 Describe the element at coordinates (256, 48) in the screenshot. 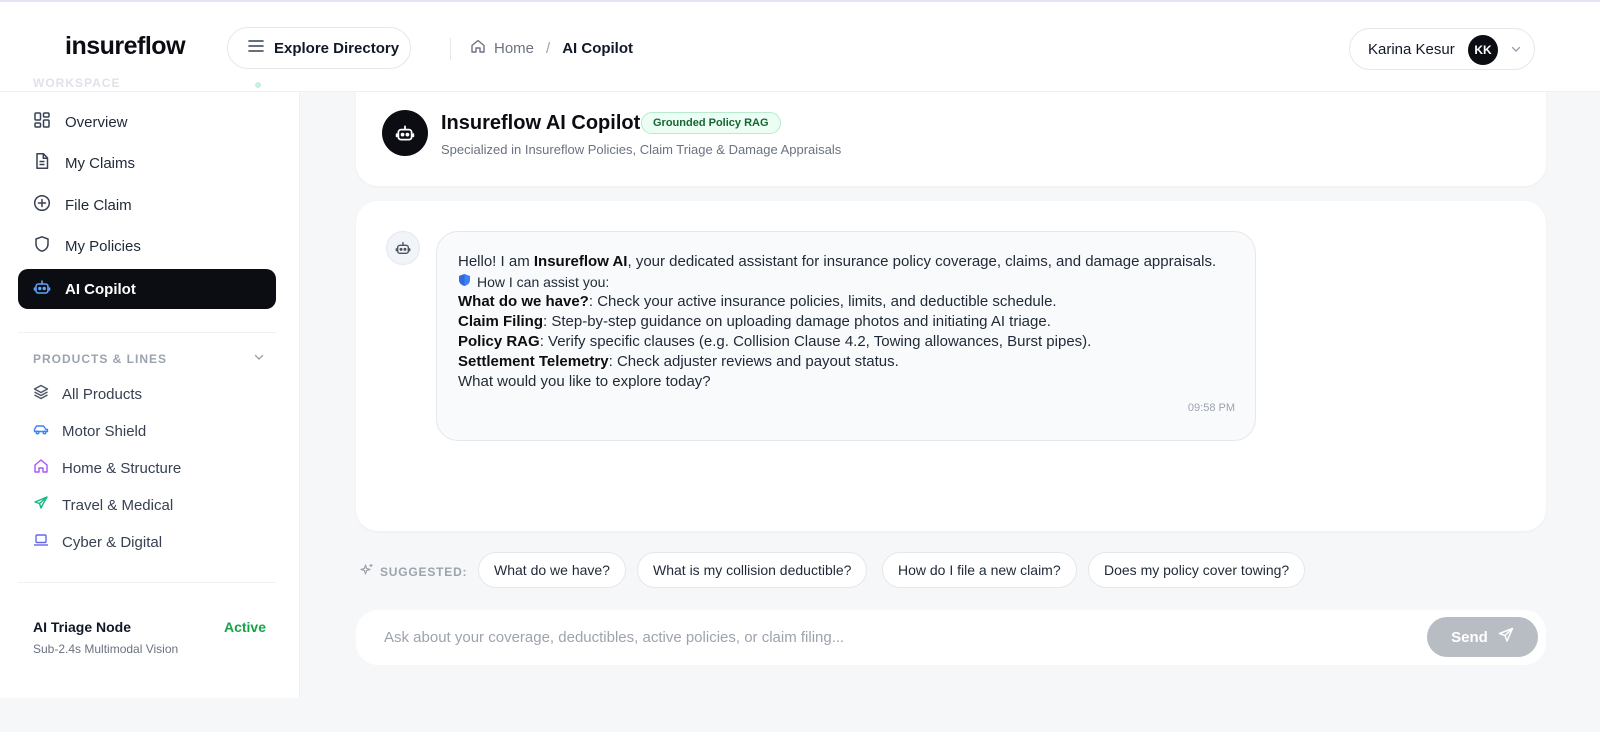

I see `menu-icon` at that location.